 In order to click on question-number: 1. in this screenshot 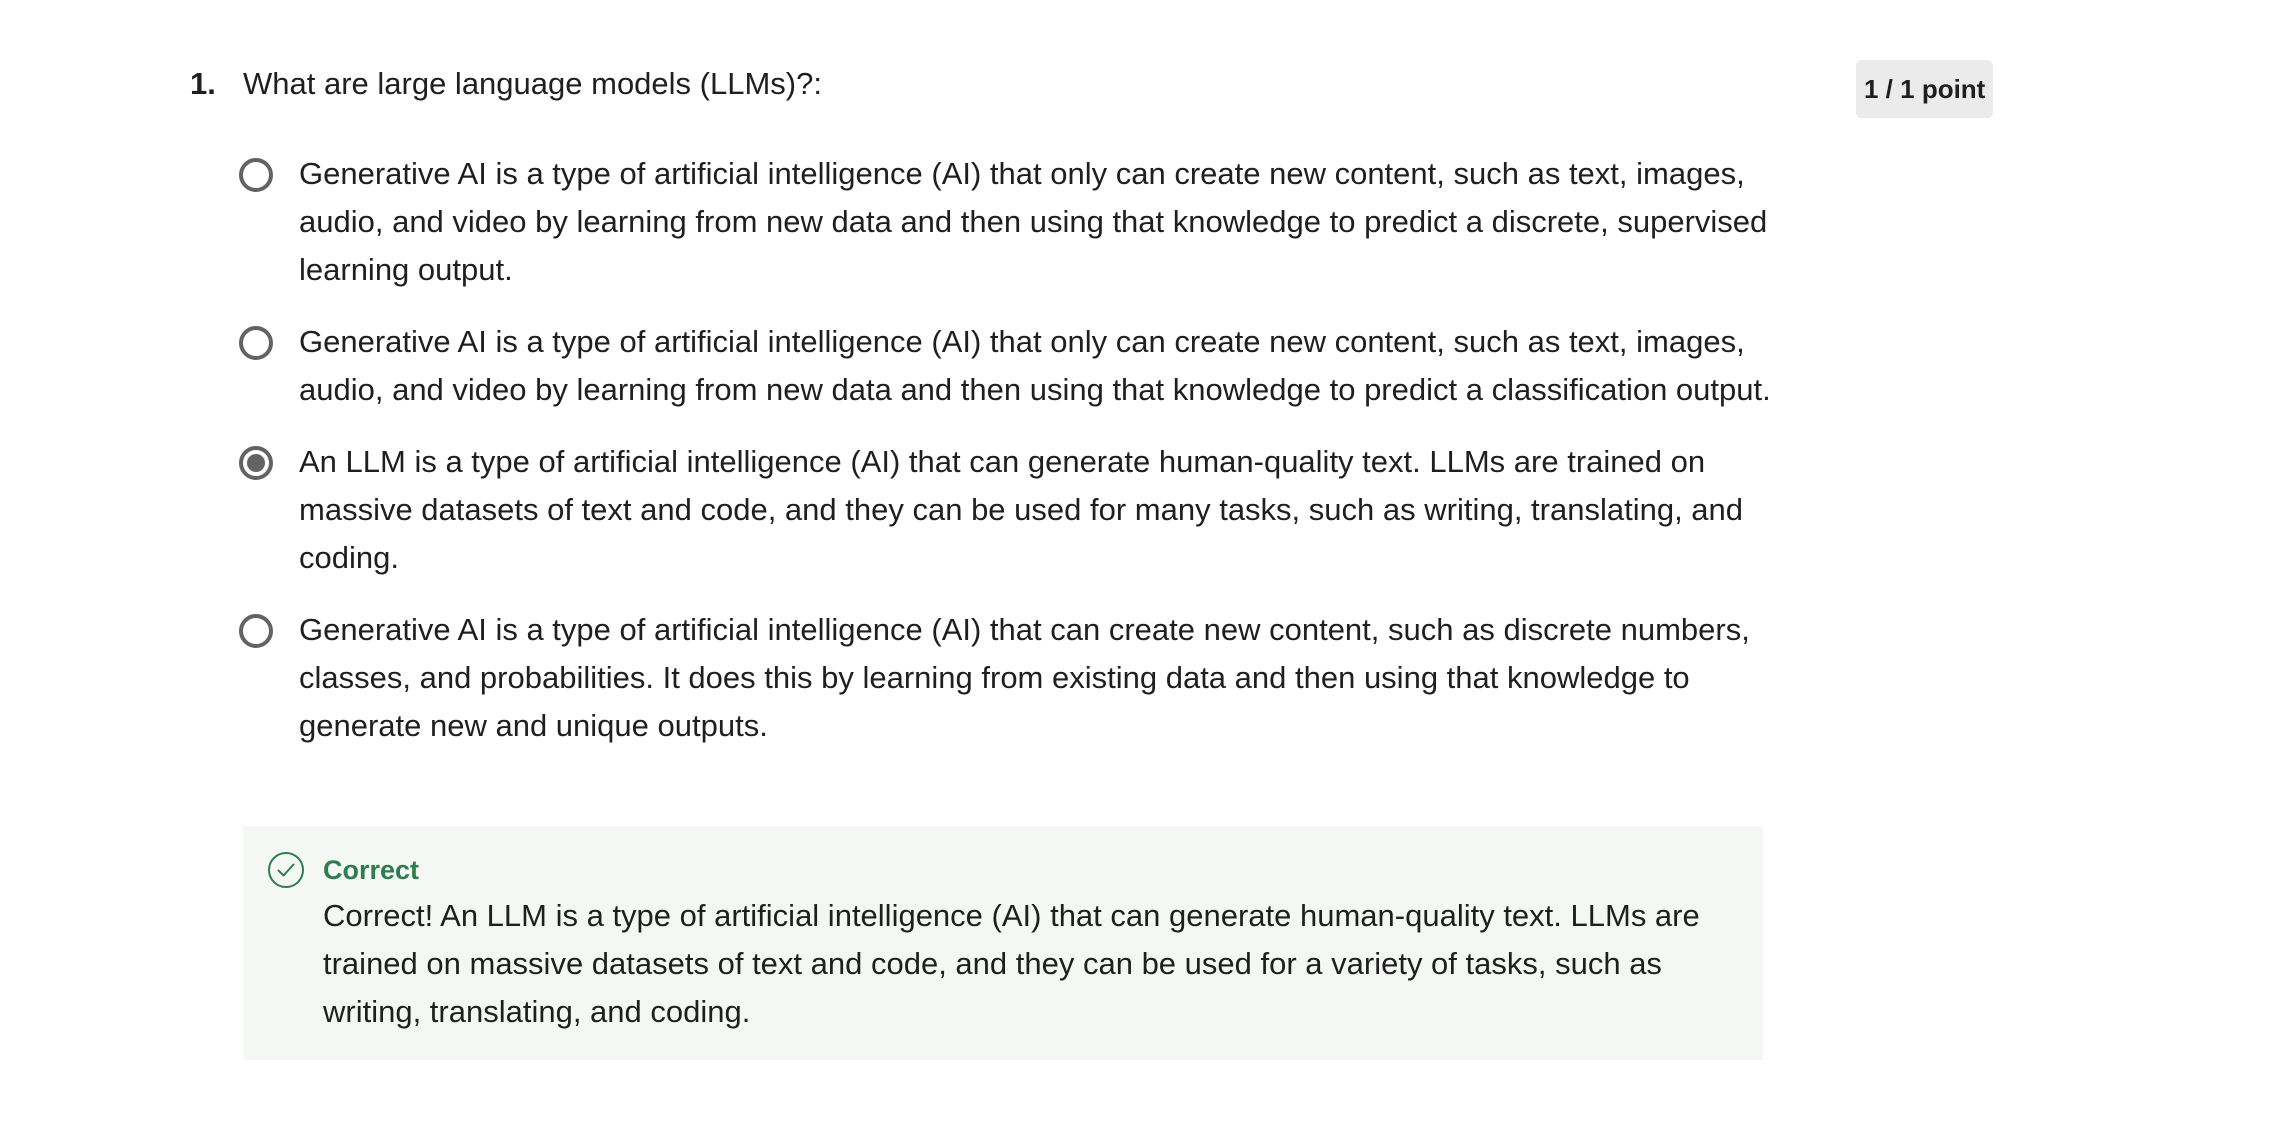, I will do `click(203, 83)`.